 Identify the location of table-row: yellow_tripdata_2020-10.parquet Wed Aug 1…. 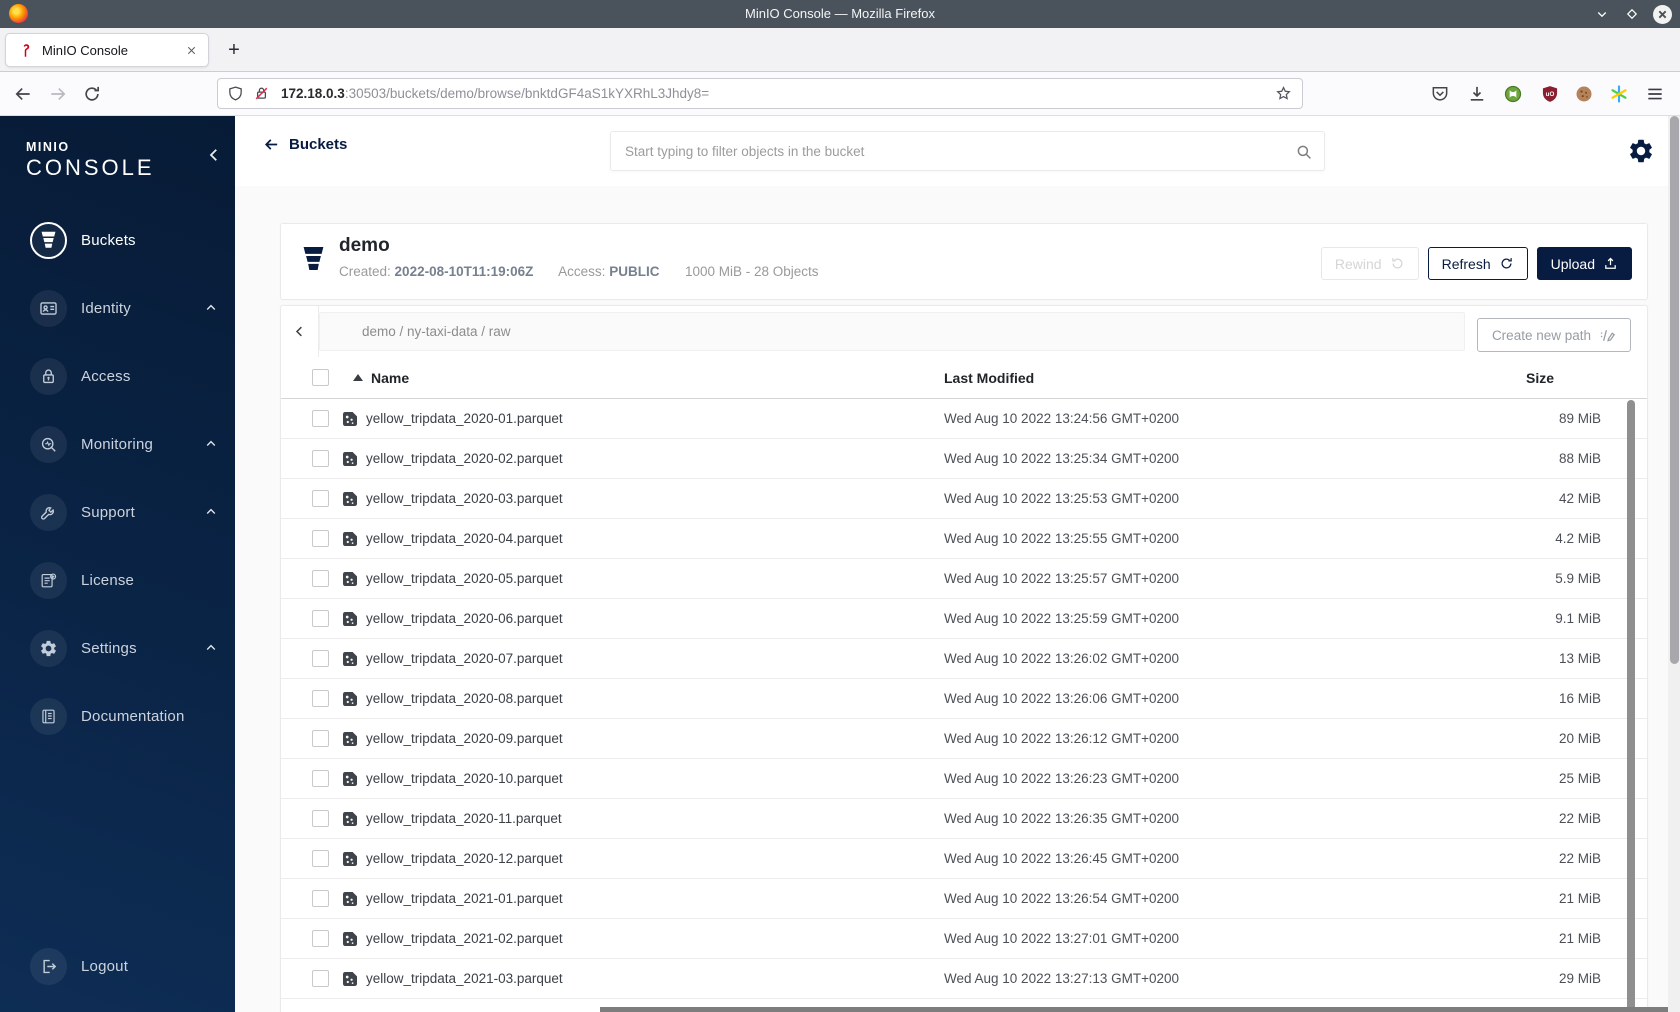
(964, 779).